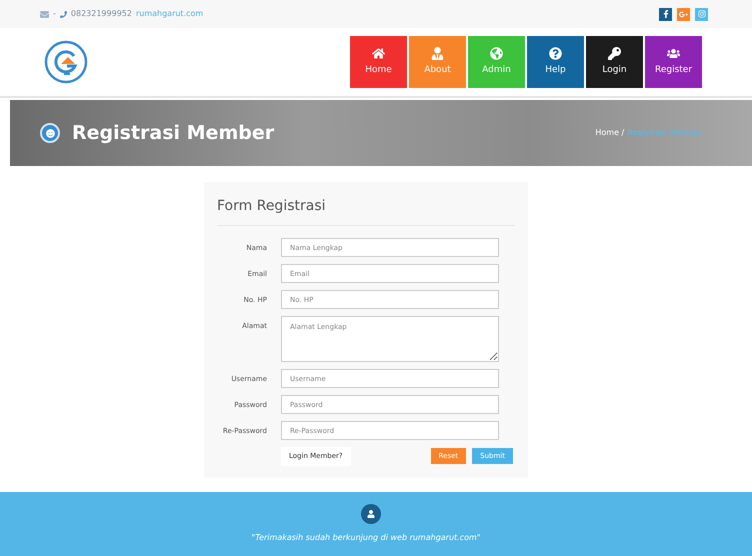  Describe the element at coordinates (496, 62) in the screenshot. I see `nav-tile: Admin` at that location.